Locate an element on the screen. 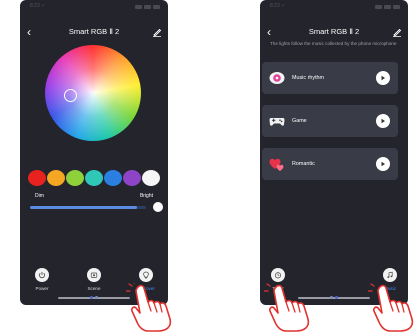 This screenshot has width=416, height=335. nav-item-power: Power is located at coordinates (42, 279).